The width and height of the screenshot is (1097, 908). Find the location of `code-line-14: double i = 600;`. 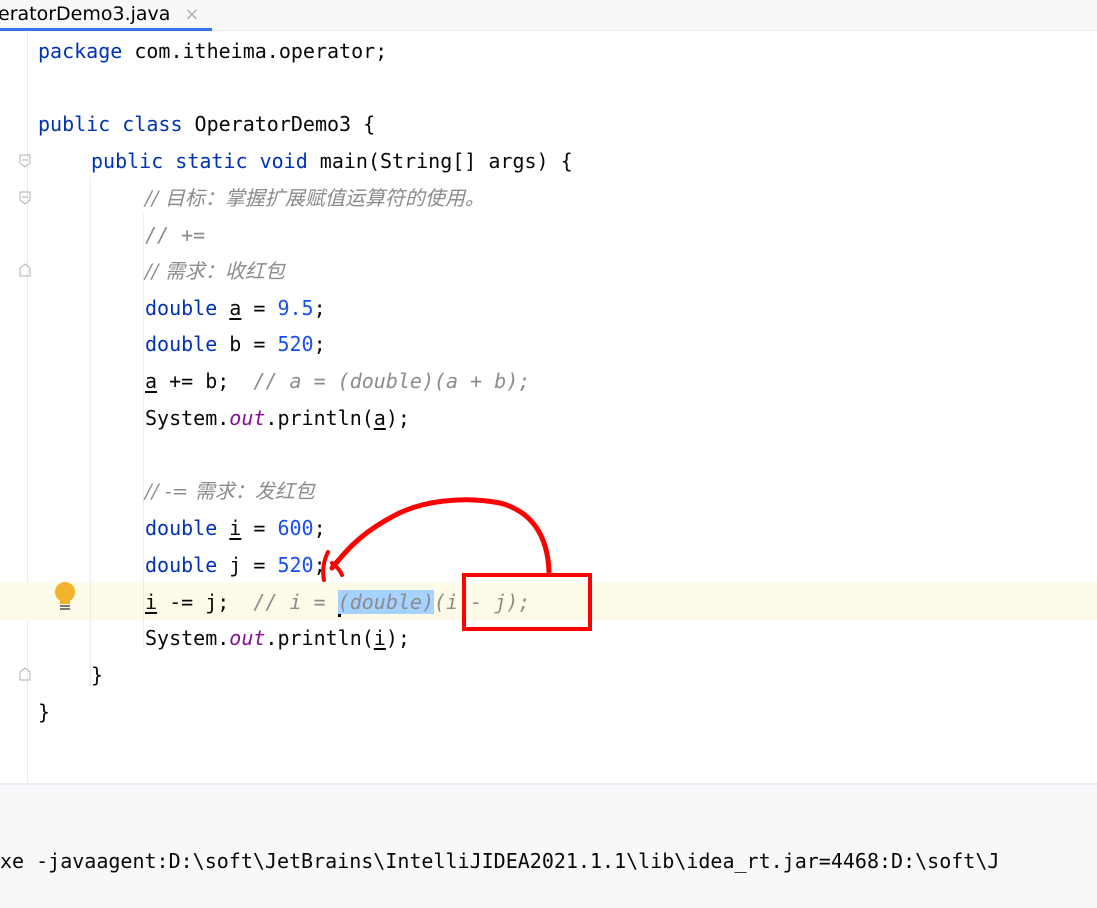

code-line-14: double i = 600; is located at coordinates (235, 528).